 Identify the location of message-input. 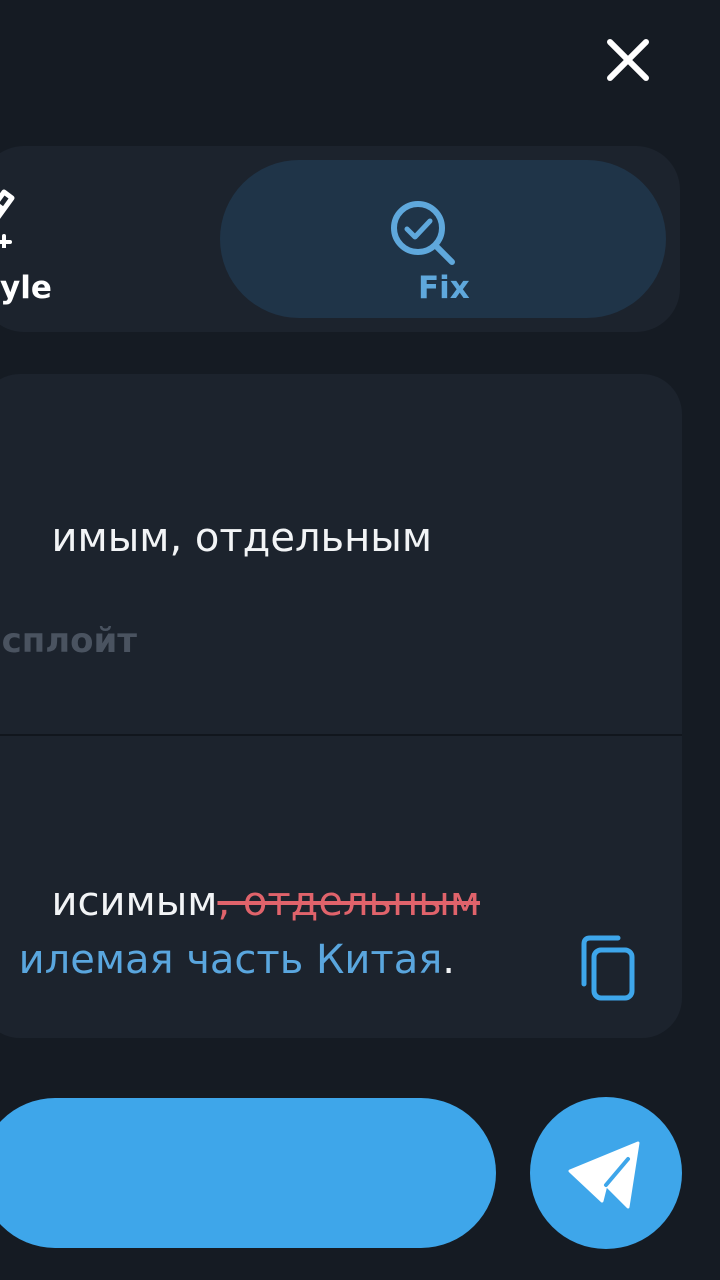
(248, 1173).